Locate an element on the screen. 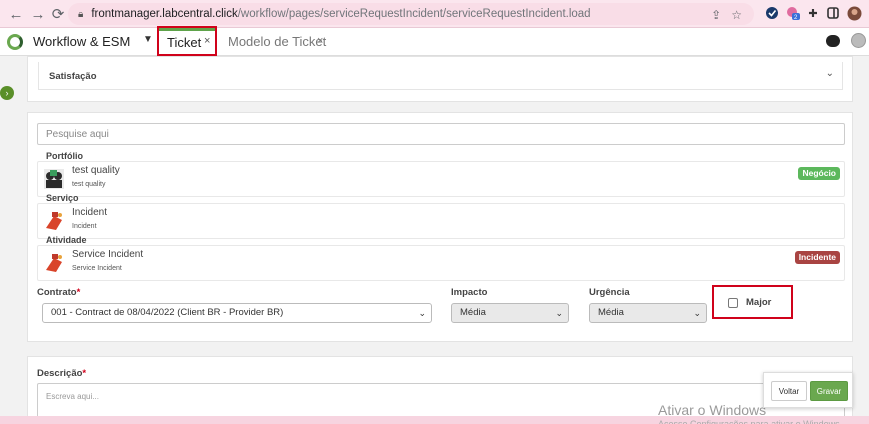  urgency-select: Média ⌄ is located at coordinates (648, 313).